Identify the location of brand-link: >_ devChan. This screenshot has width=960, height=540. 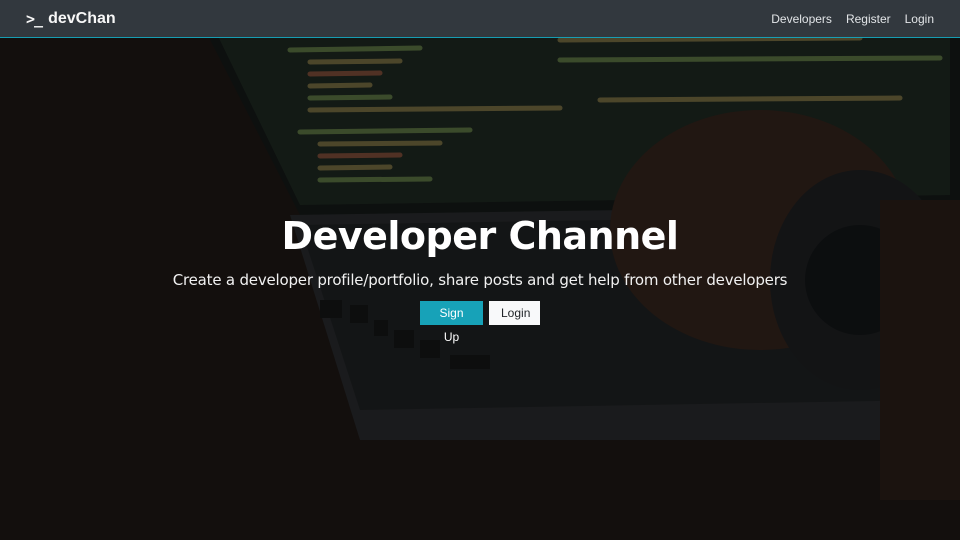
(71, 19).